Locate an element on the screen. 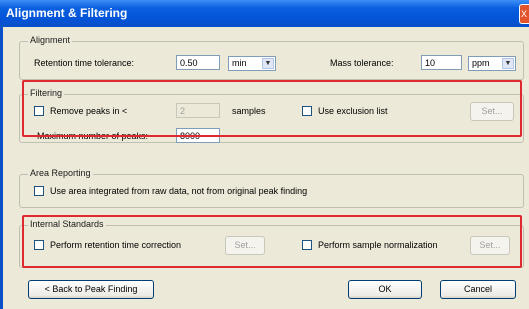  close-button: X is located at coordinates (524, 14).